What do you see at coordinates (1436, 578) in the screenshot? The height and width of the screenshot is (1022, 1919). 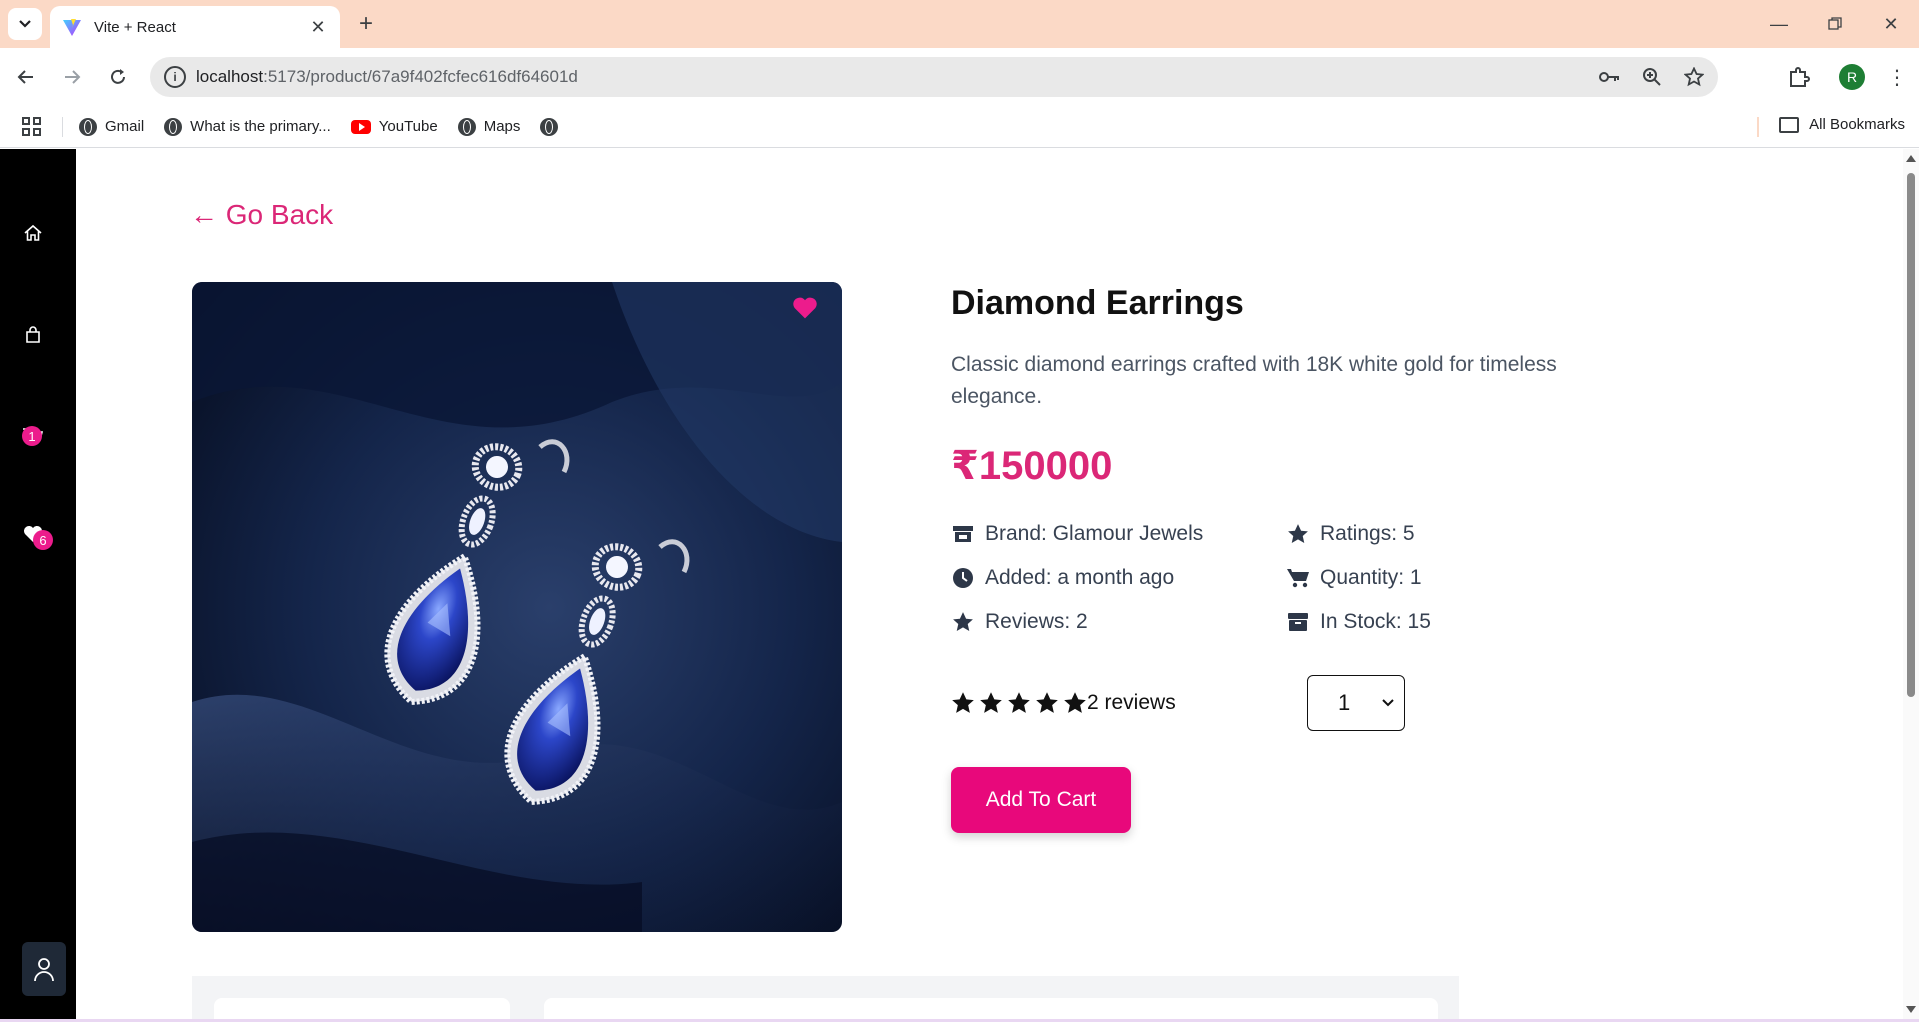 I see `info-quantity: Quantity: 1` at bounding box center [1436, 578].